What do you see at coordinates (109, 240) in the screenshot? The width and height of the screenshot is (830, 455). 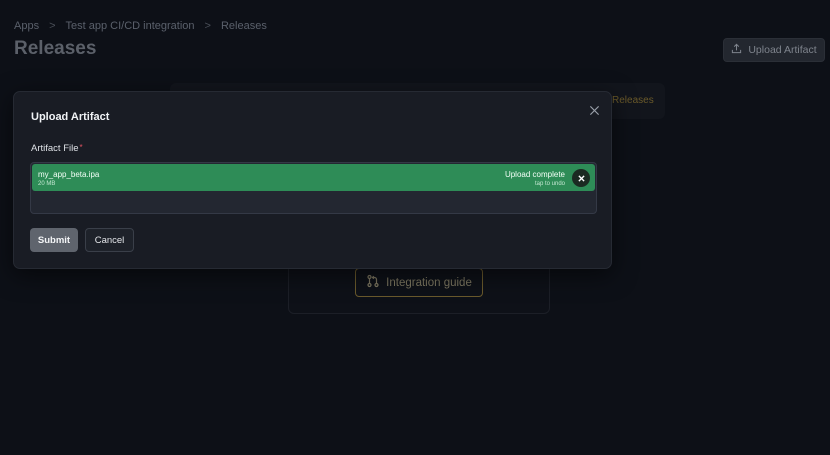 I see `cancel-button: Cancel` at bounding box center [109, 240].